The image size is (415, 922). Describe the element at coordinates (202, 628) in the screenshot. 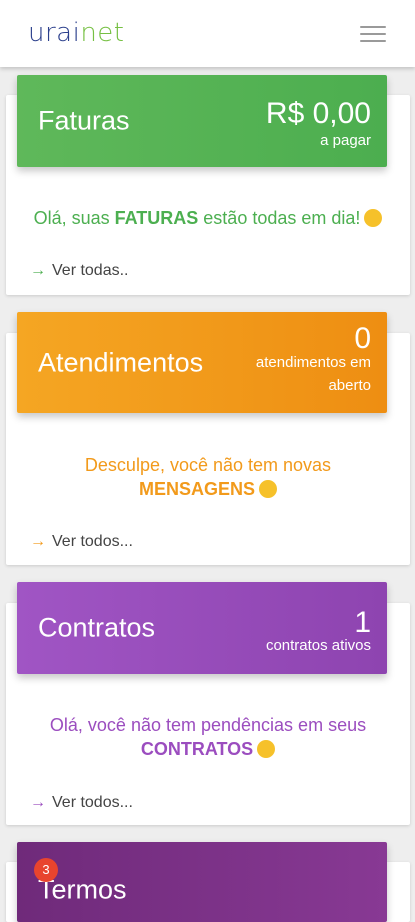

I see `contratos-header: Contratos 1 contratos ativos` at that location.